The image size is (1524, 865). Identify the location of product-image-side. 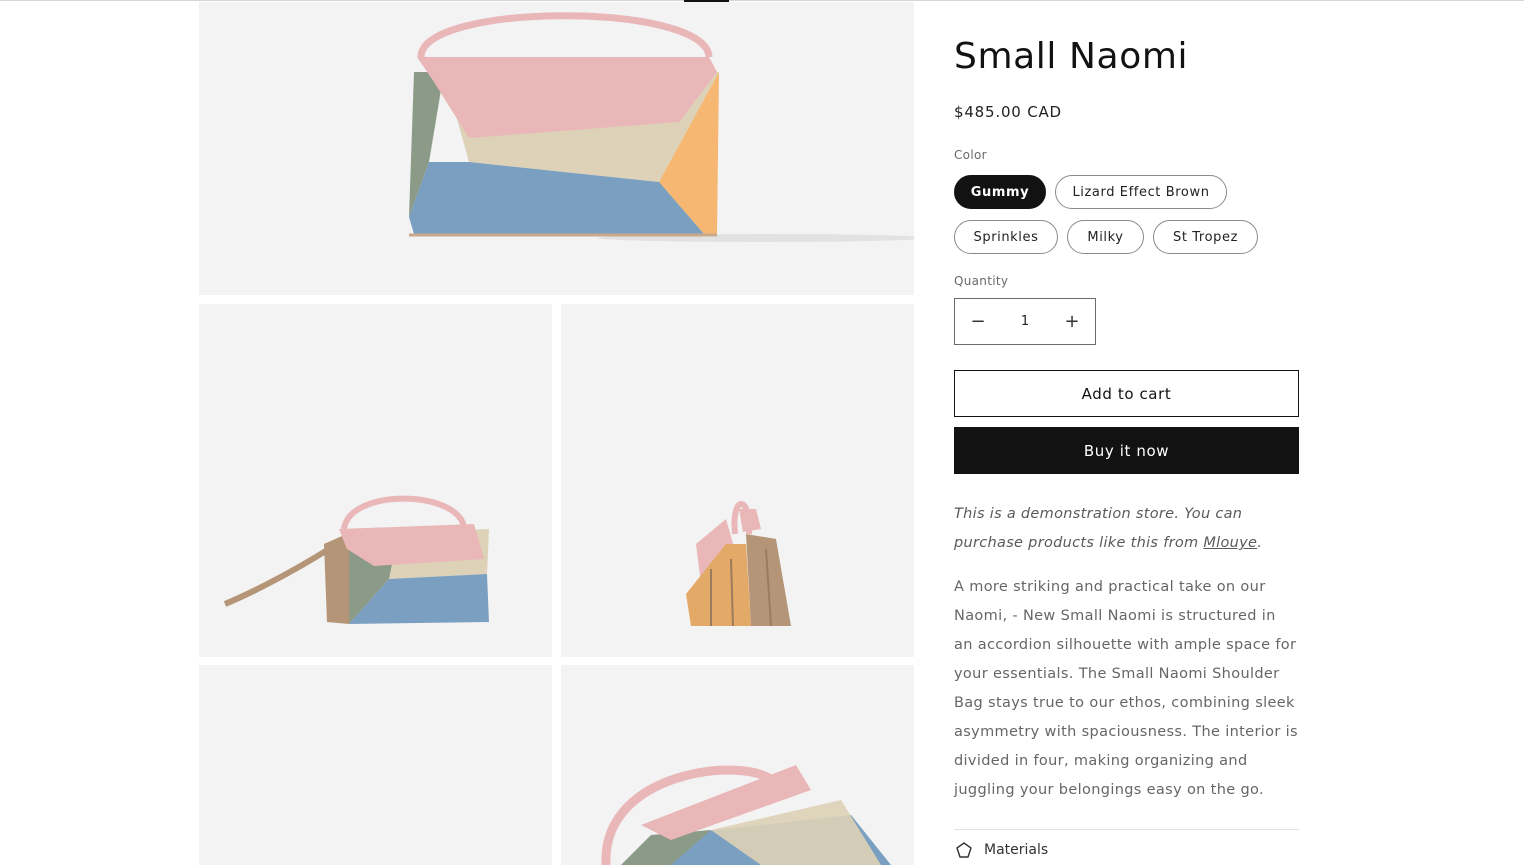
(737, 480).